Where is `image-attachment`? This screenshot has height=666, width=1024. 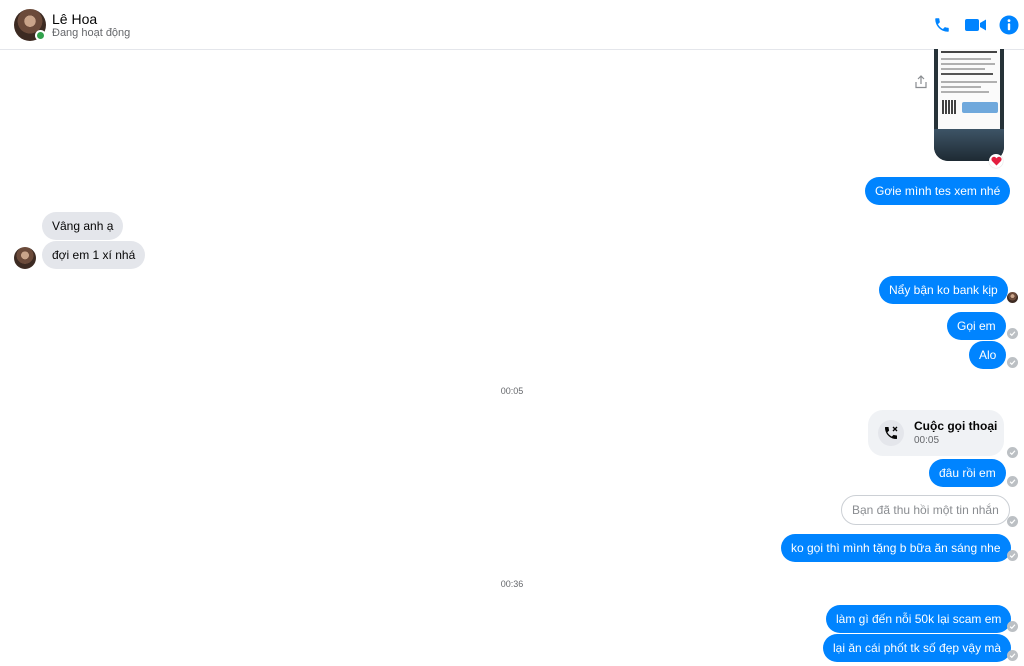
image-attachment is located at coordinates (969, 105).